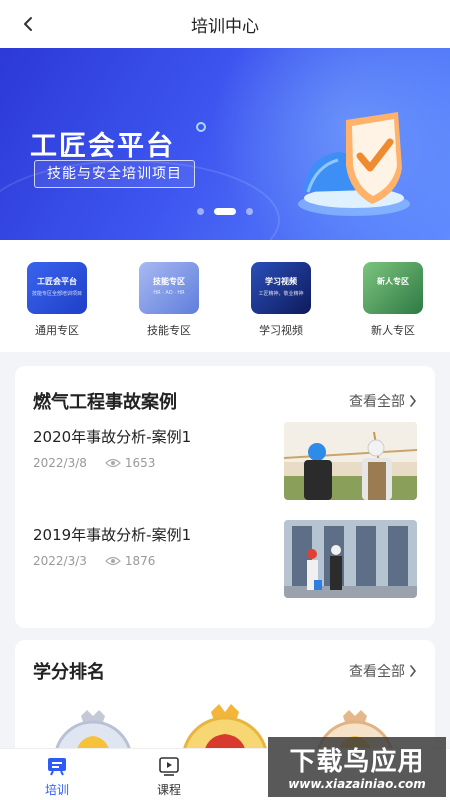 The image size is (450, 800). What do you see at coordinates (114, 174) in the screenshot?
I see `banner-subtitle: 技能与安全培训项目` at bounding box center [114, 174].